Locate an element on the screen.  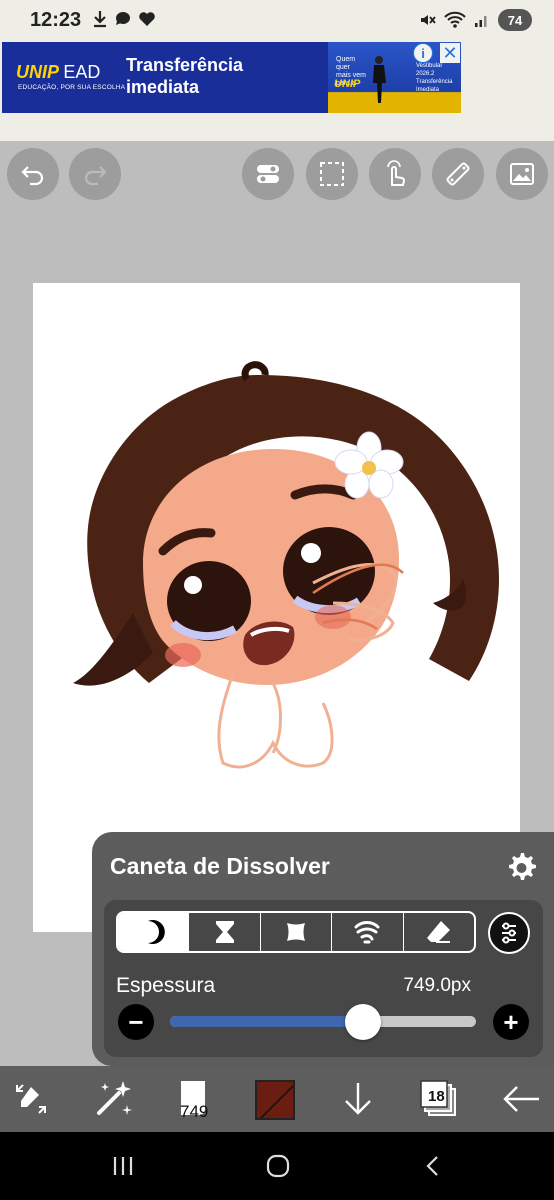
back-button is located at coordinates (433, 1166).